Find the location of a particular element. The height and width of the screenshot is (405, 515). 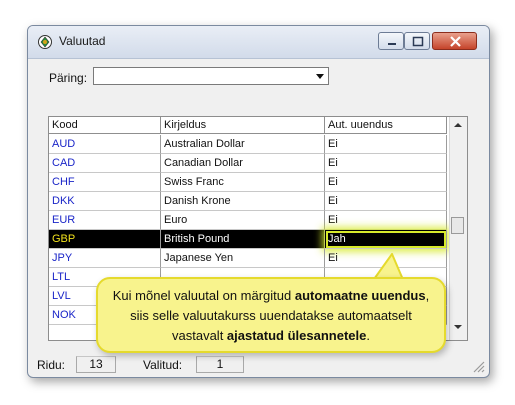

query-select is located at coordinates (211, 76).